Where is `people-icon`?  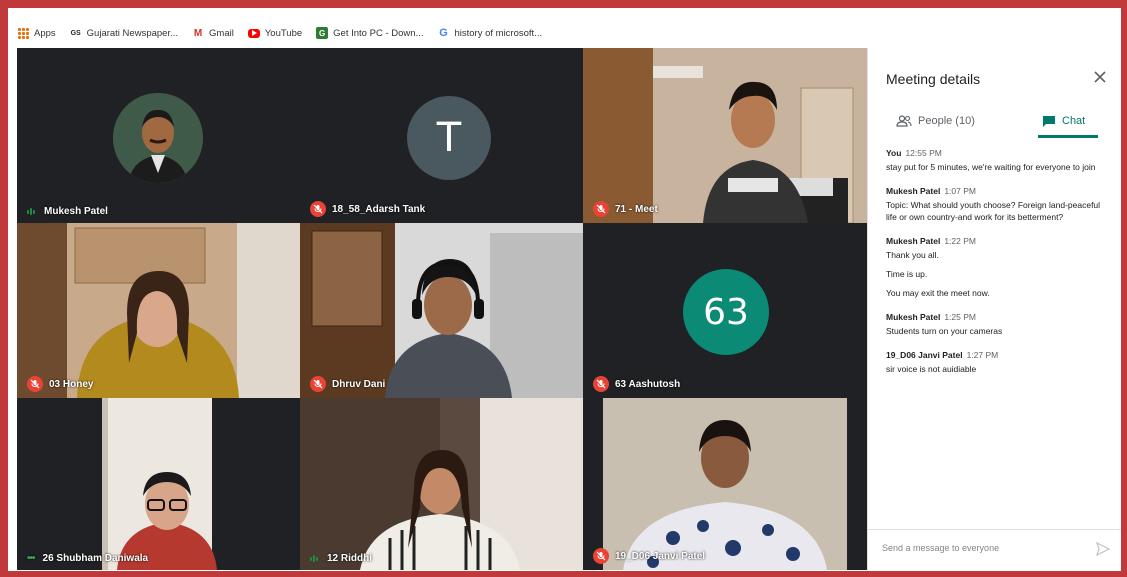 people-icon is located at coordinates (904, 121).